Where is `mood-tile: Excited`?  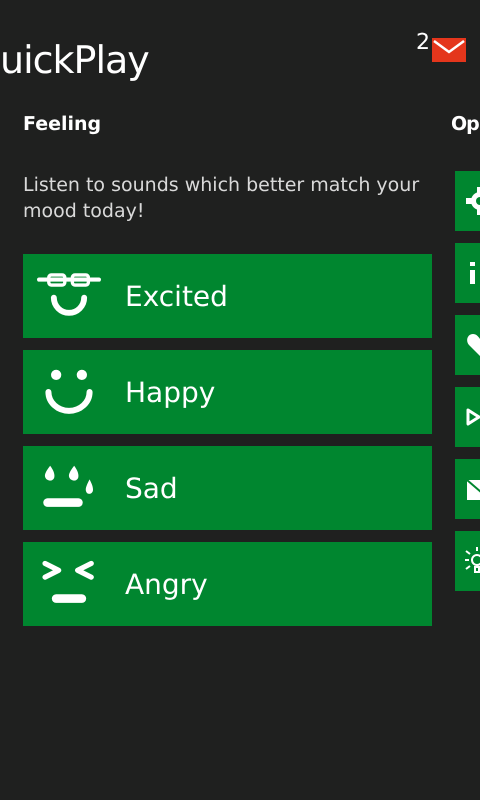 mood-tile: Excited is located at coordinates (227, 296).